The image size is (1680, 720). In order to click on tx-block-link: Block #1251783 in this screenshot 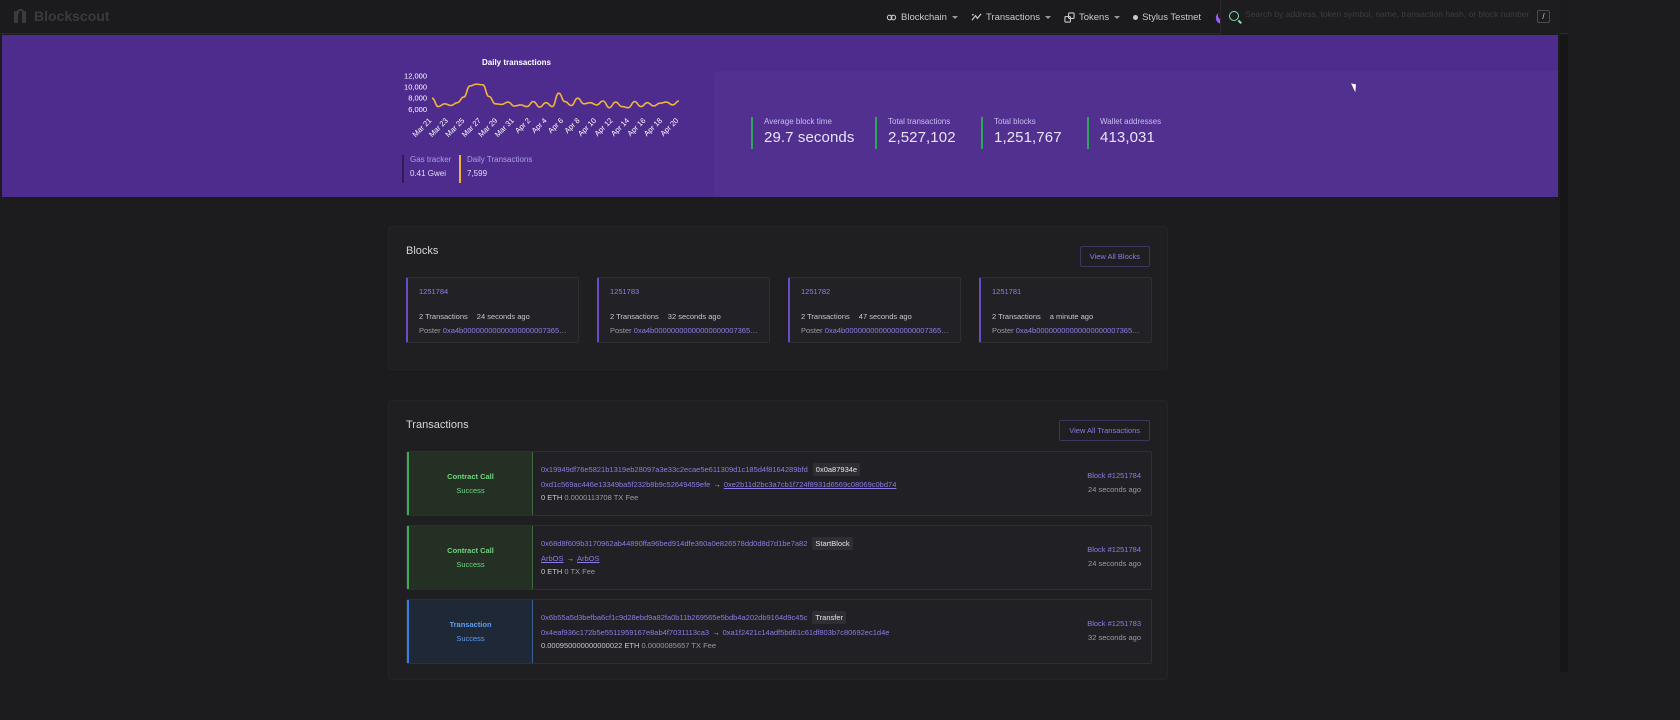, I will do `click(1114, 623)`.